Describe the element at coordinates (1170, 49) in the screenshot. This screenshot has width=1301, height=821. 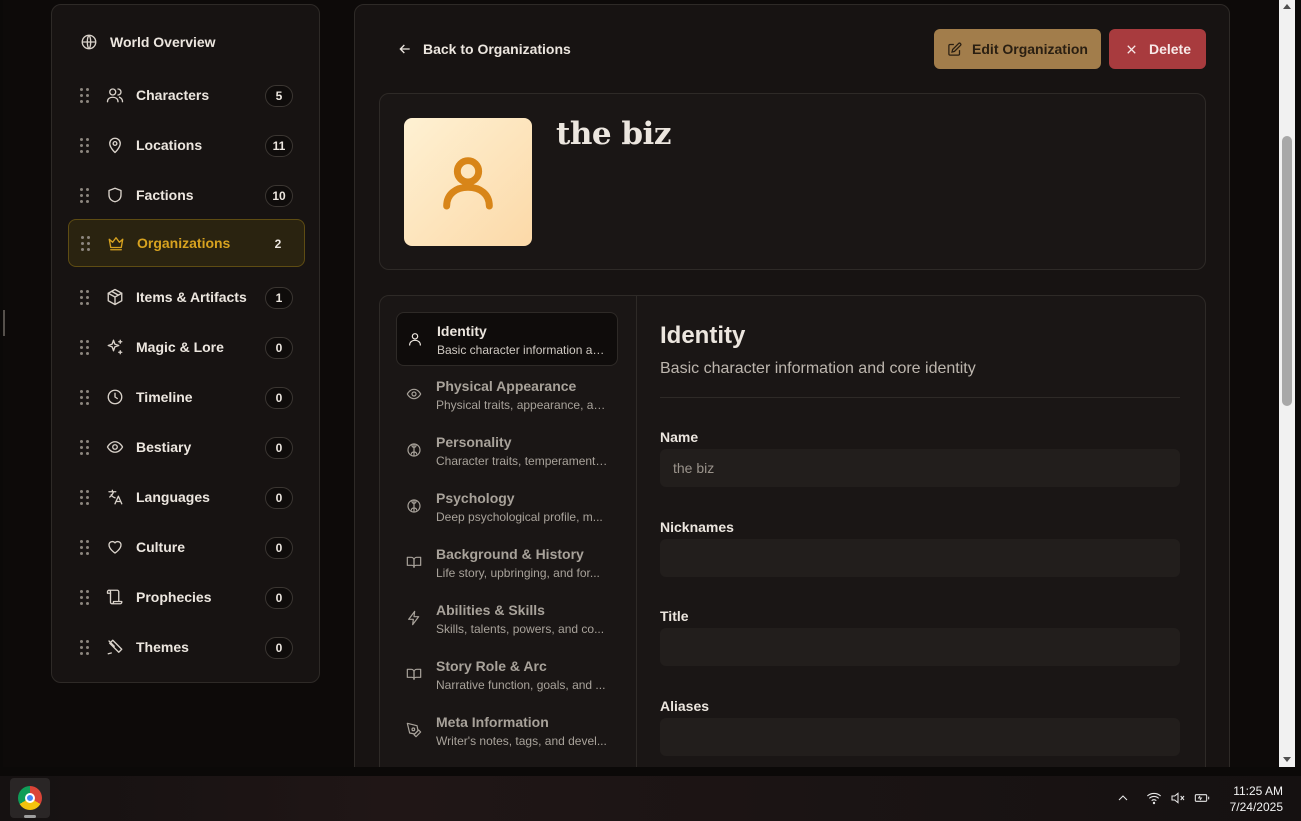
I see `delete-button-label: Delete` at that location.